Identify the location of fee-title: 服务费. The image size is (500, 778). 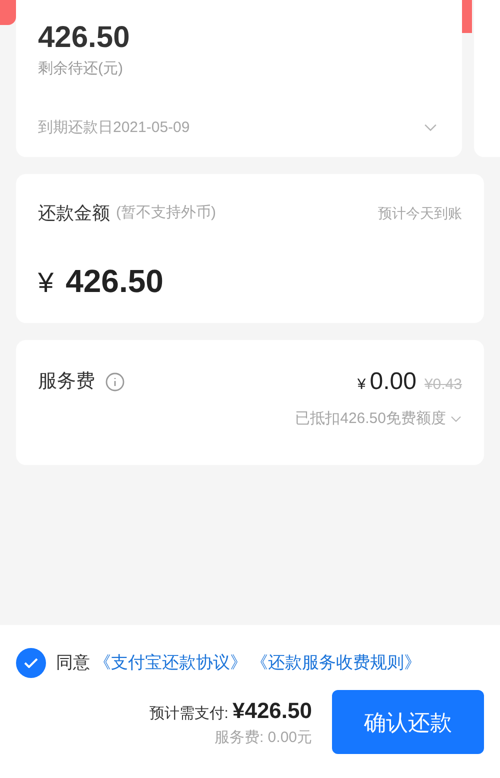
(66, 382).